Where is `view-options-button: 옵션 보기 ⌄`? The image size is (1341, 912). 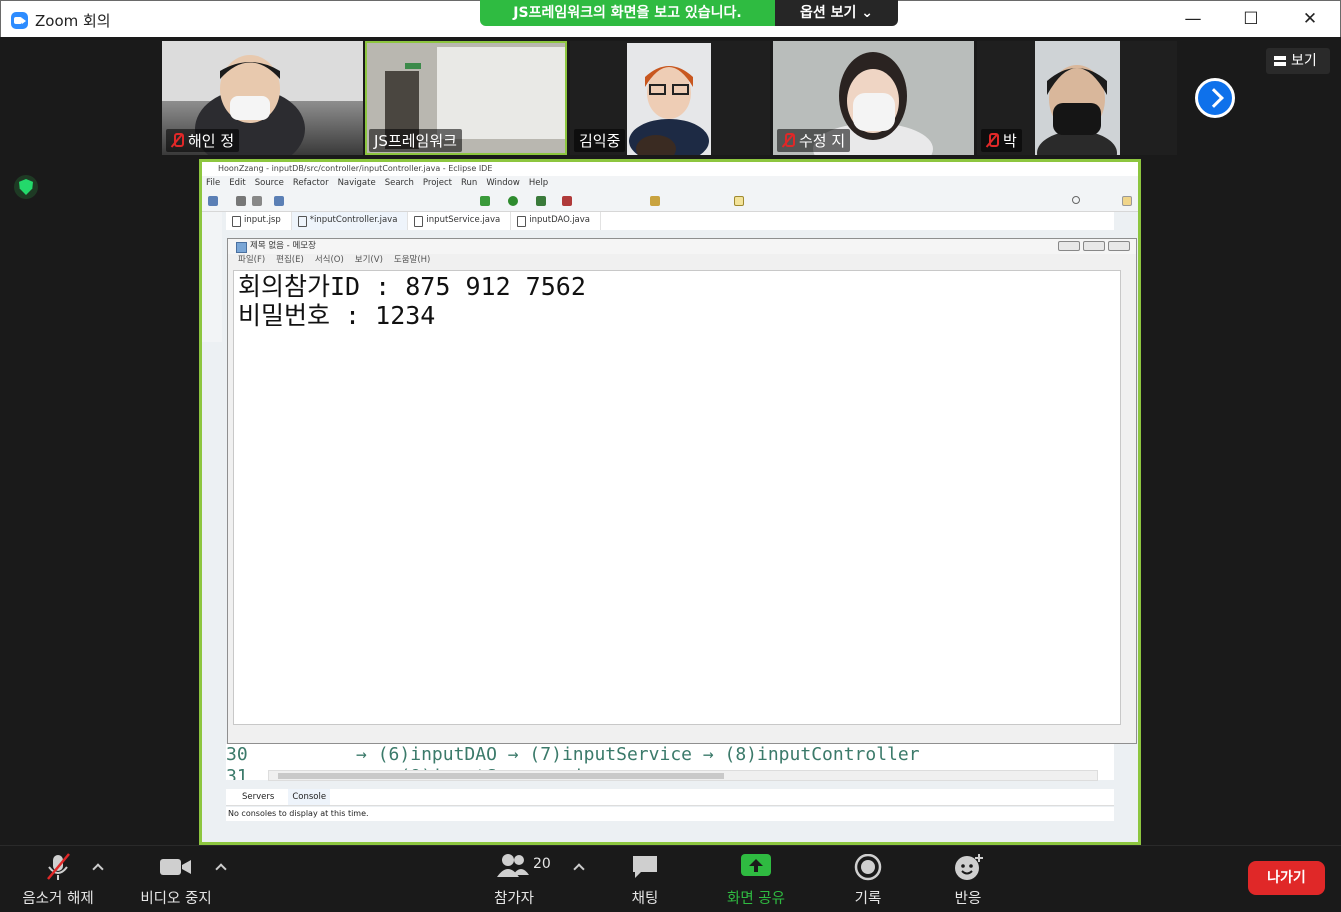 view-options-button: 옵션 보기 ⌄ is located at coordinates (836, 13).